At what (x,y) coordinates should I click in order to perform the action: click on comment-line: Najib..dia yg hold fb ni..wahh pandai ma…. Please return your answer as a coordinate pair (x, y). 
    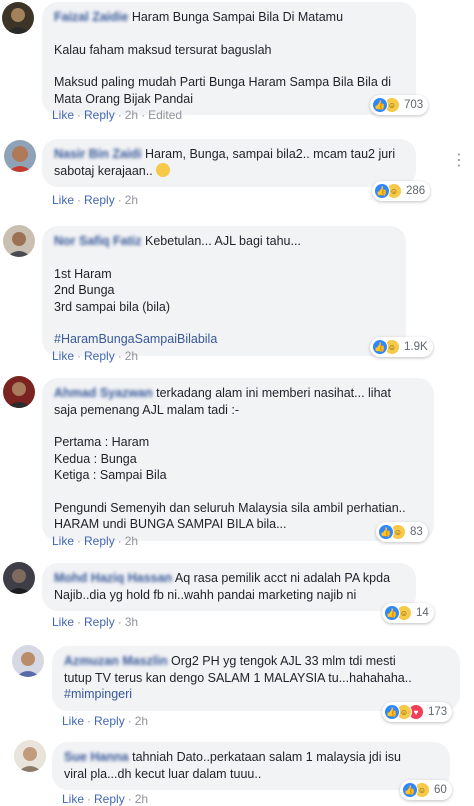
    Looking at the image, I should click on (205, 594).